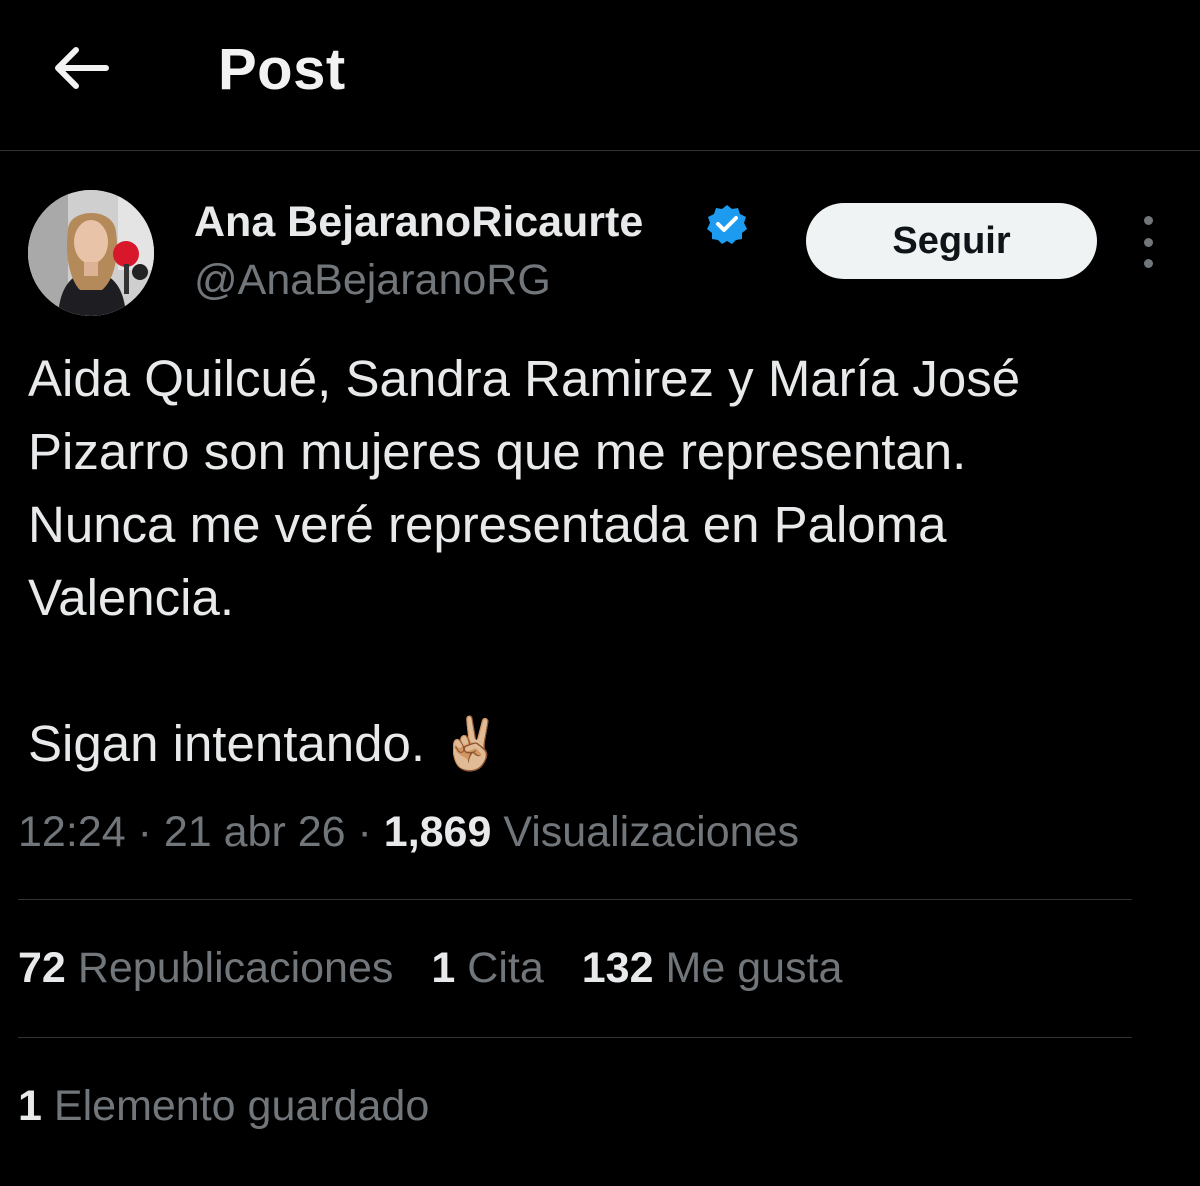  What do you see at coordinates (372, 280) in the screenshot?
I see `author-handle: @AnaBejaranoRG` at bounding box center [372, 280].